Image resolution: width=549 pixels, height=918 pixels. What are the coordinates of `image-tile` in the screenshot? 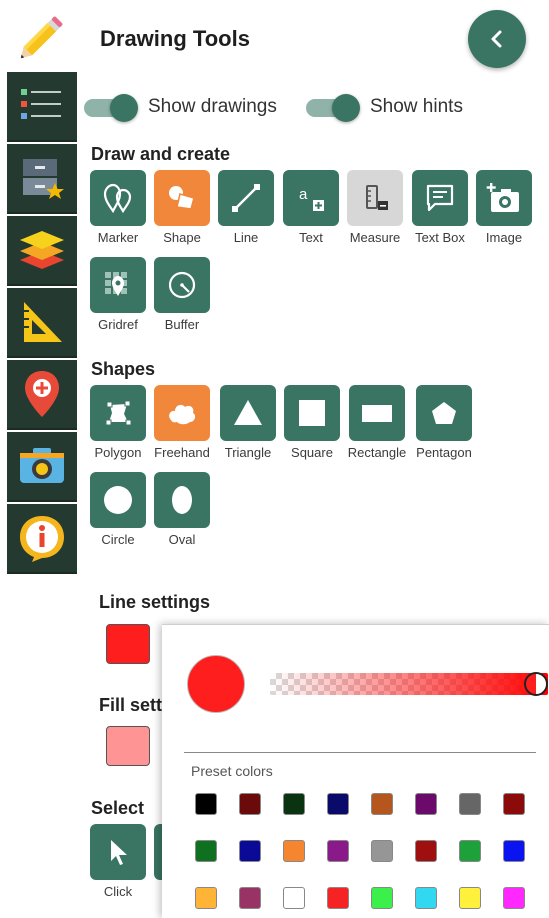 It's located at (504, 198).